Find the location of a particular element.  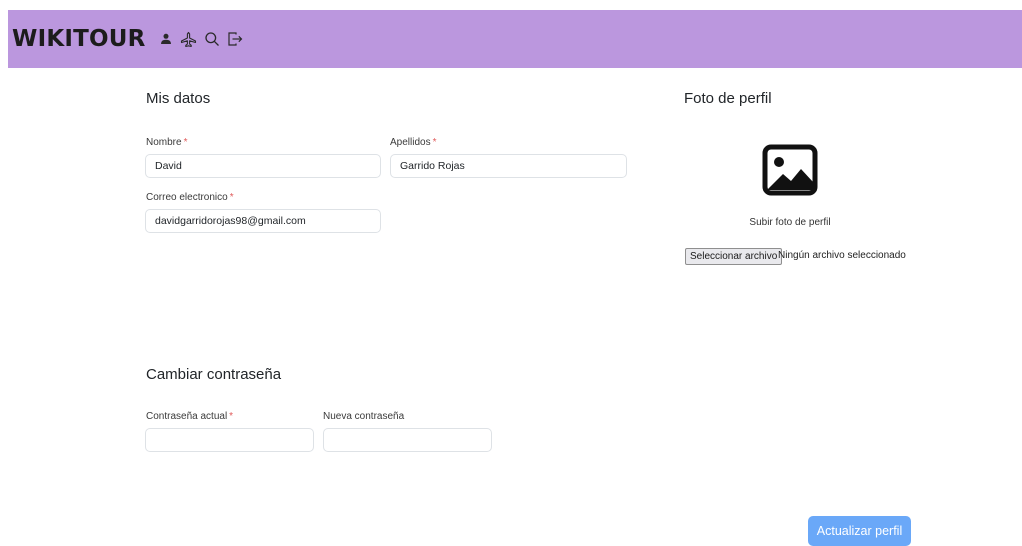

nav-icons is located at coordinates (200, 39).